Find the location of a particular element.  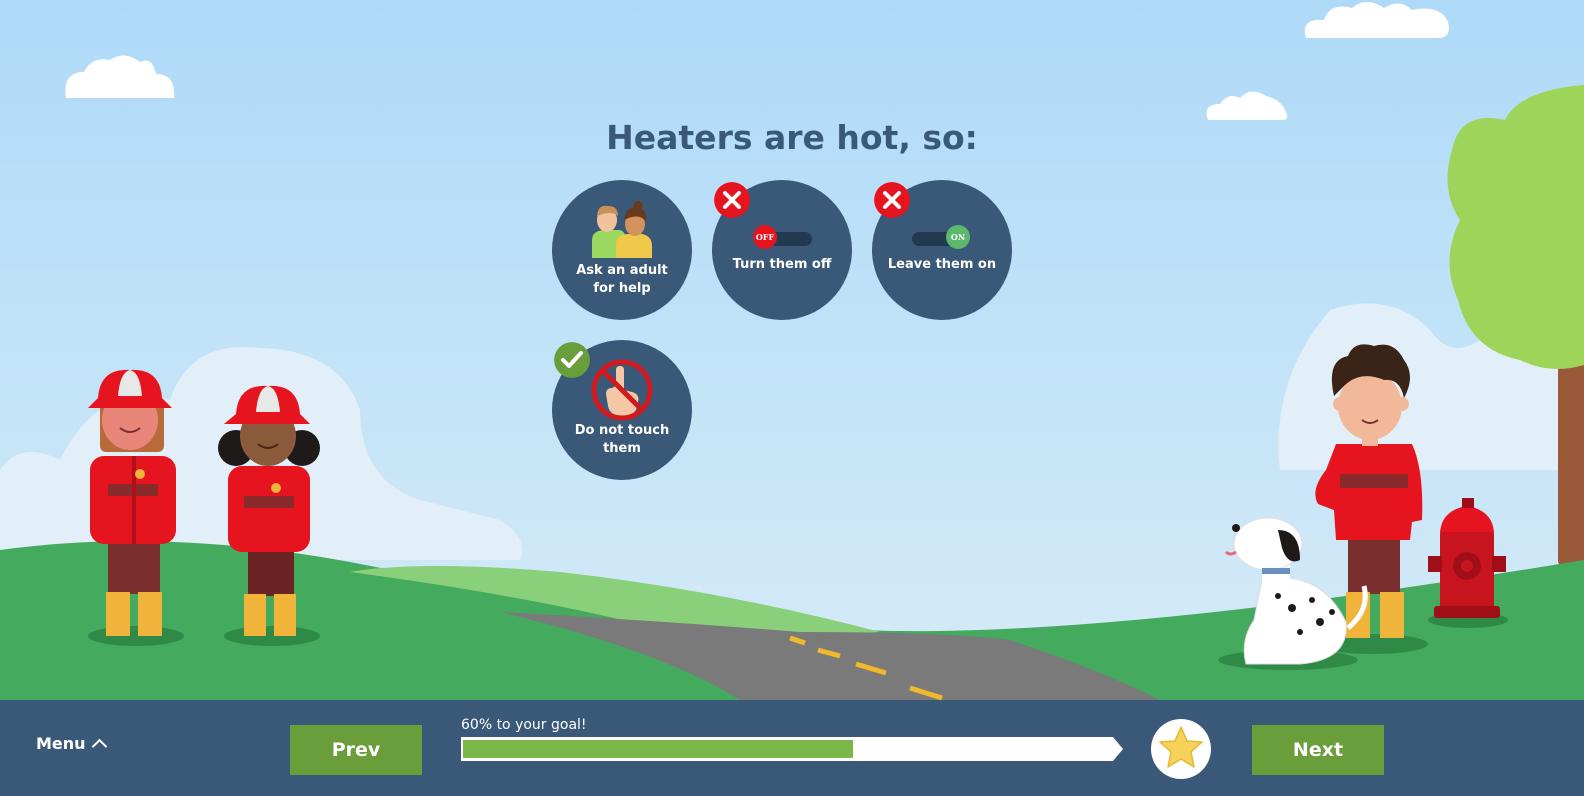

progress-bar is located at coordinates (792, 749).